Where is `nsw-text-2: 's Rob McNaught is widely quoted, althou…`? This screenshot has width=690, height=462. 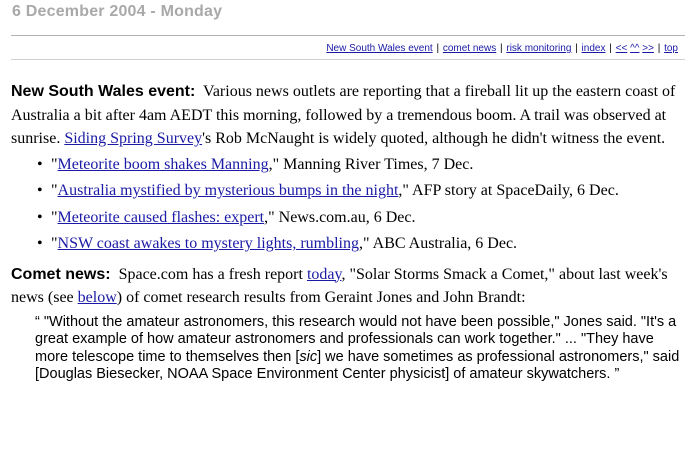 nsw-text-2: 's Rob McNaught is widely quoted, althou… is located at coordinates (434, 138).